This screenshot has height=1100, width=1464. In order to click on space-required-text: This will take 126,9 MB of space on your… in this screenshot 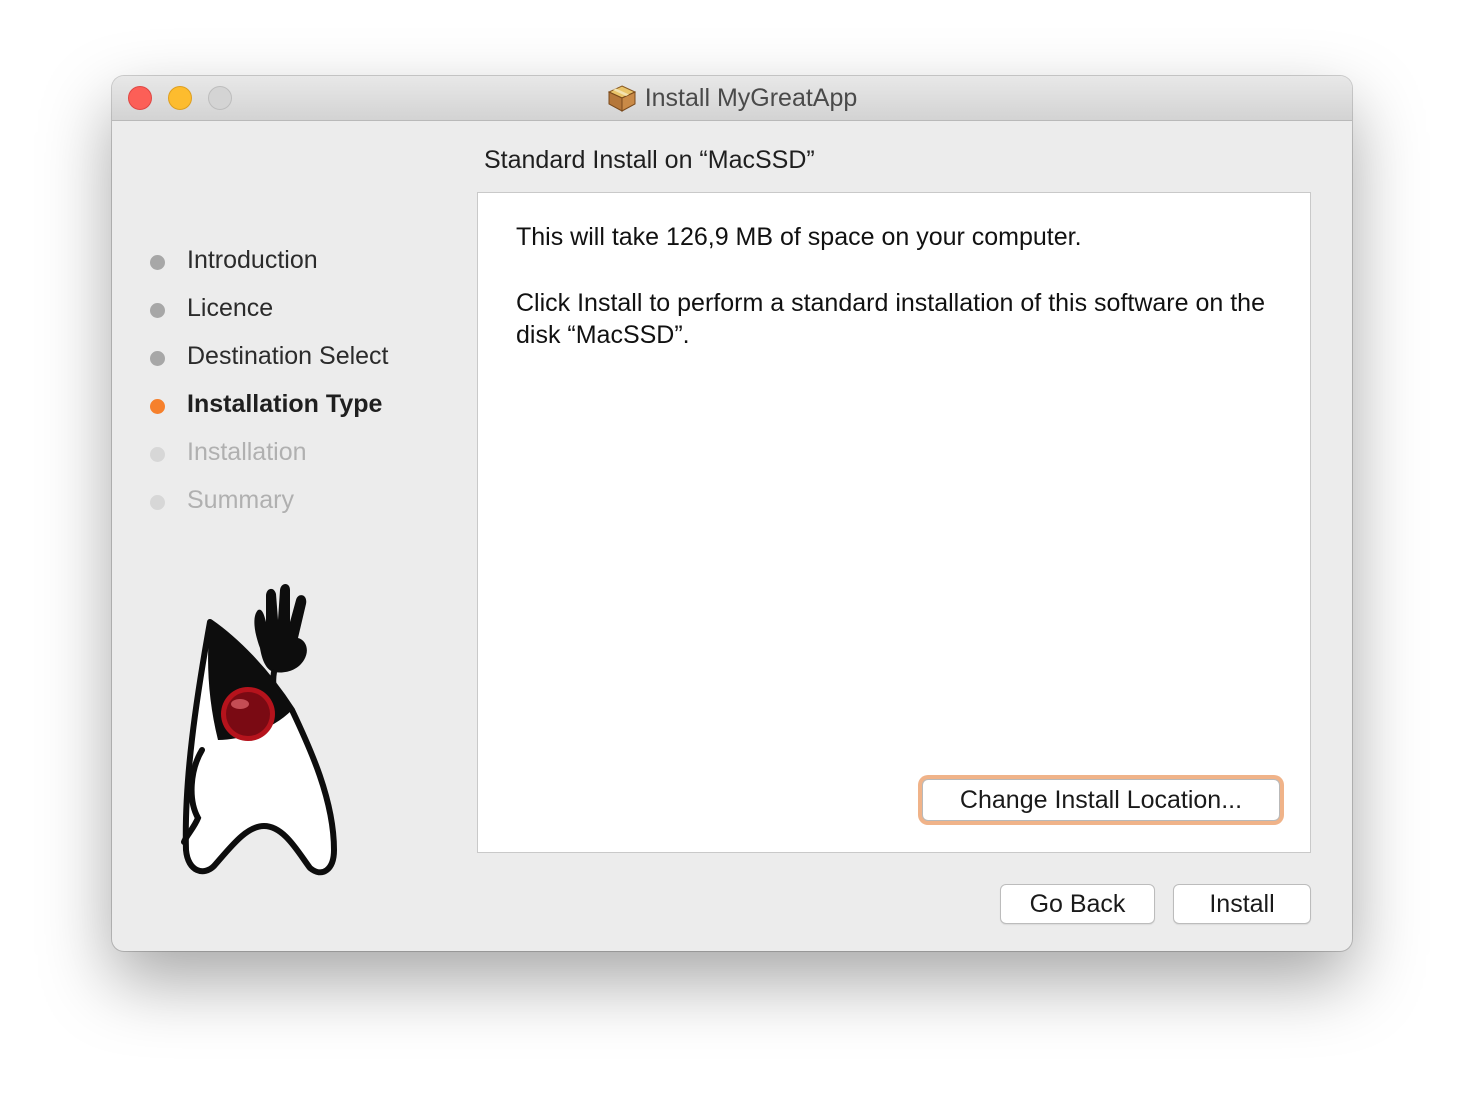, I will do `click(799, 237)`.